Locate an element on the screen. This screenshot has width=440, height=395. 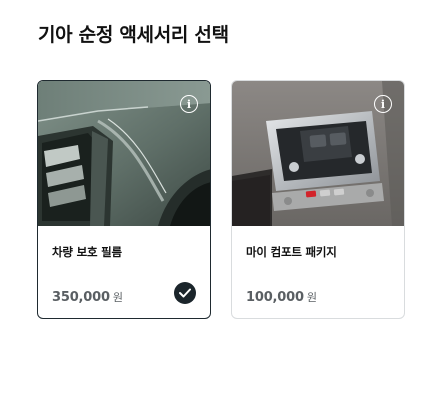
price-value: 350,000 is located at coordinates (81, 297).